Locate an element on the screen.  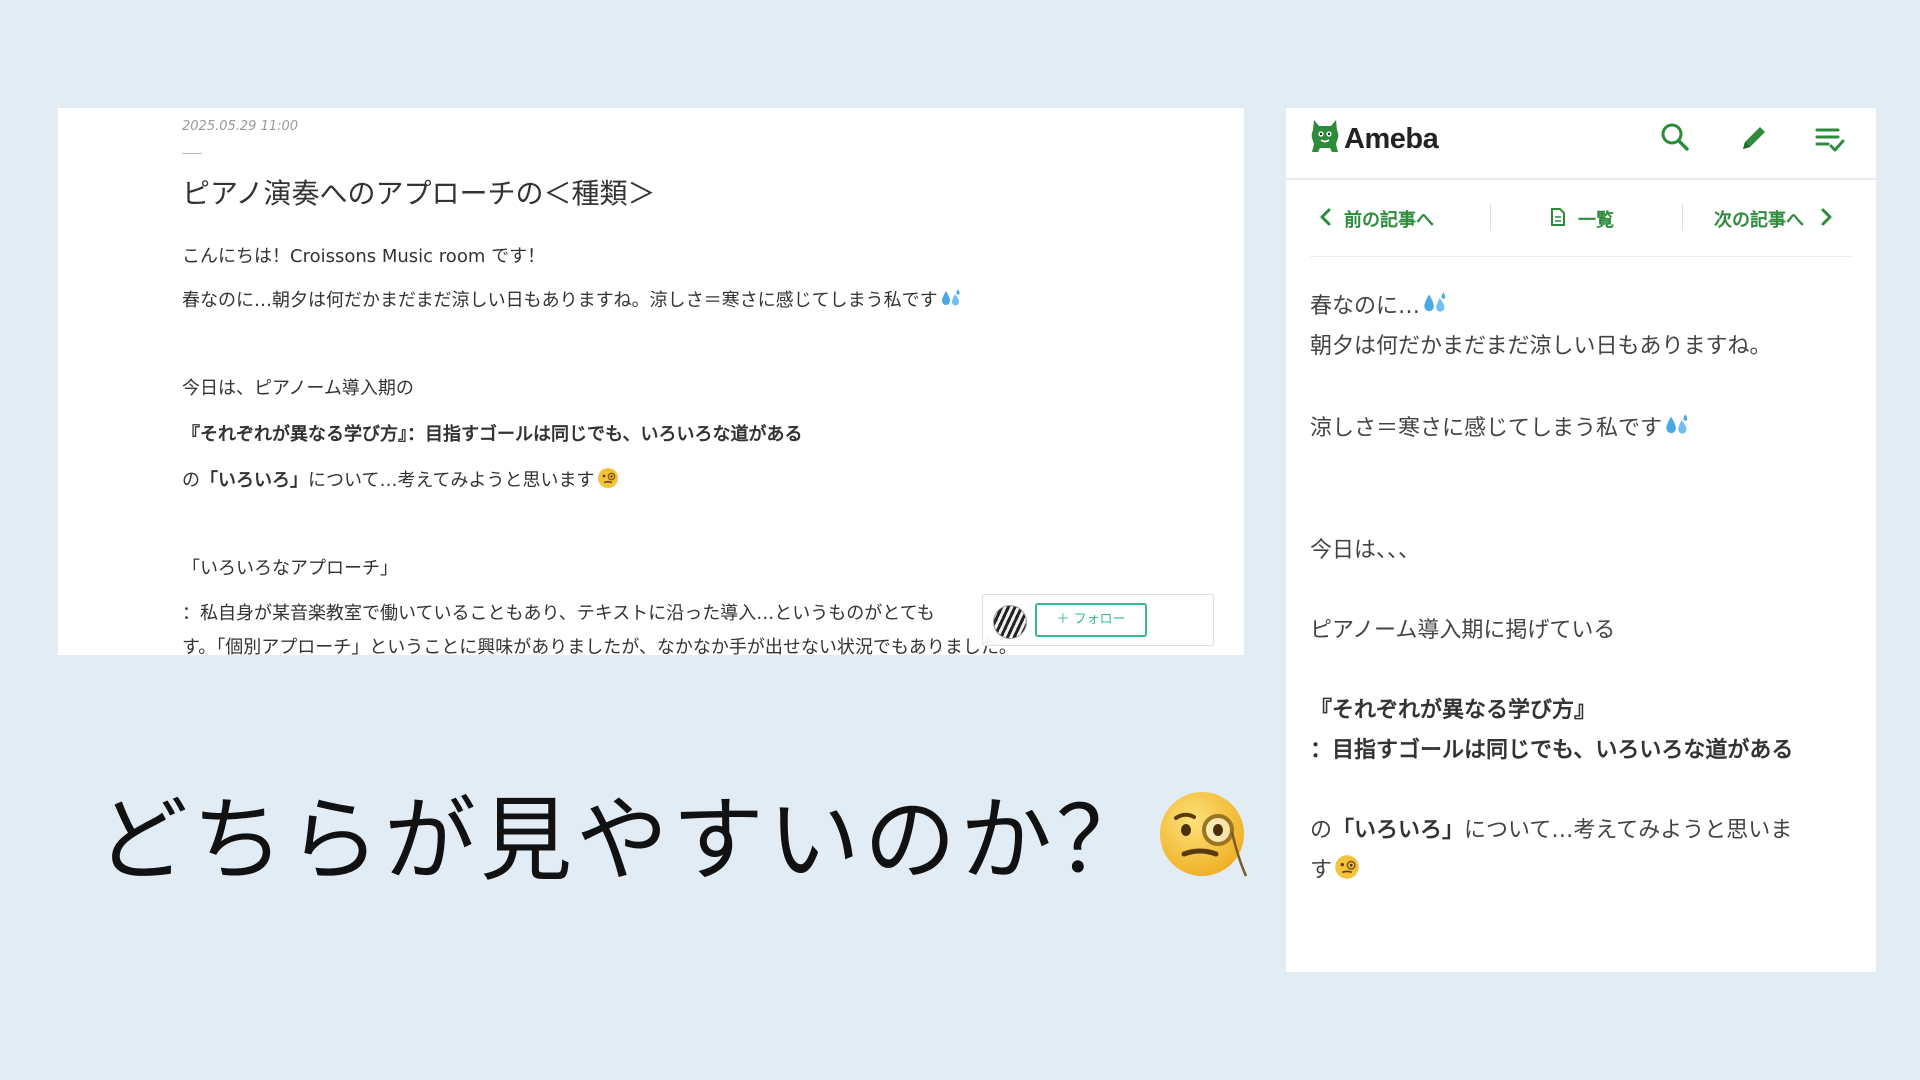
article-nav: 前の記事へ 一覧 次の記事へ is located at coordinates (1581, 218).